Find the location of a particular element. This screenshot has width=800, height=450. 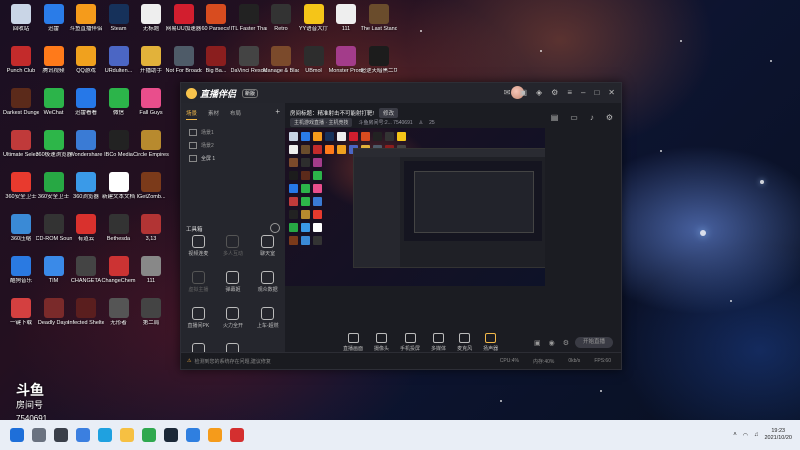

desktop-icon: 无标题 is located at coordinates (151, 24).